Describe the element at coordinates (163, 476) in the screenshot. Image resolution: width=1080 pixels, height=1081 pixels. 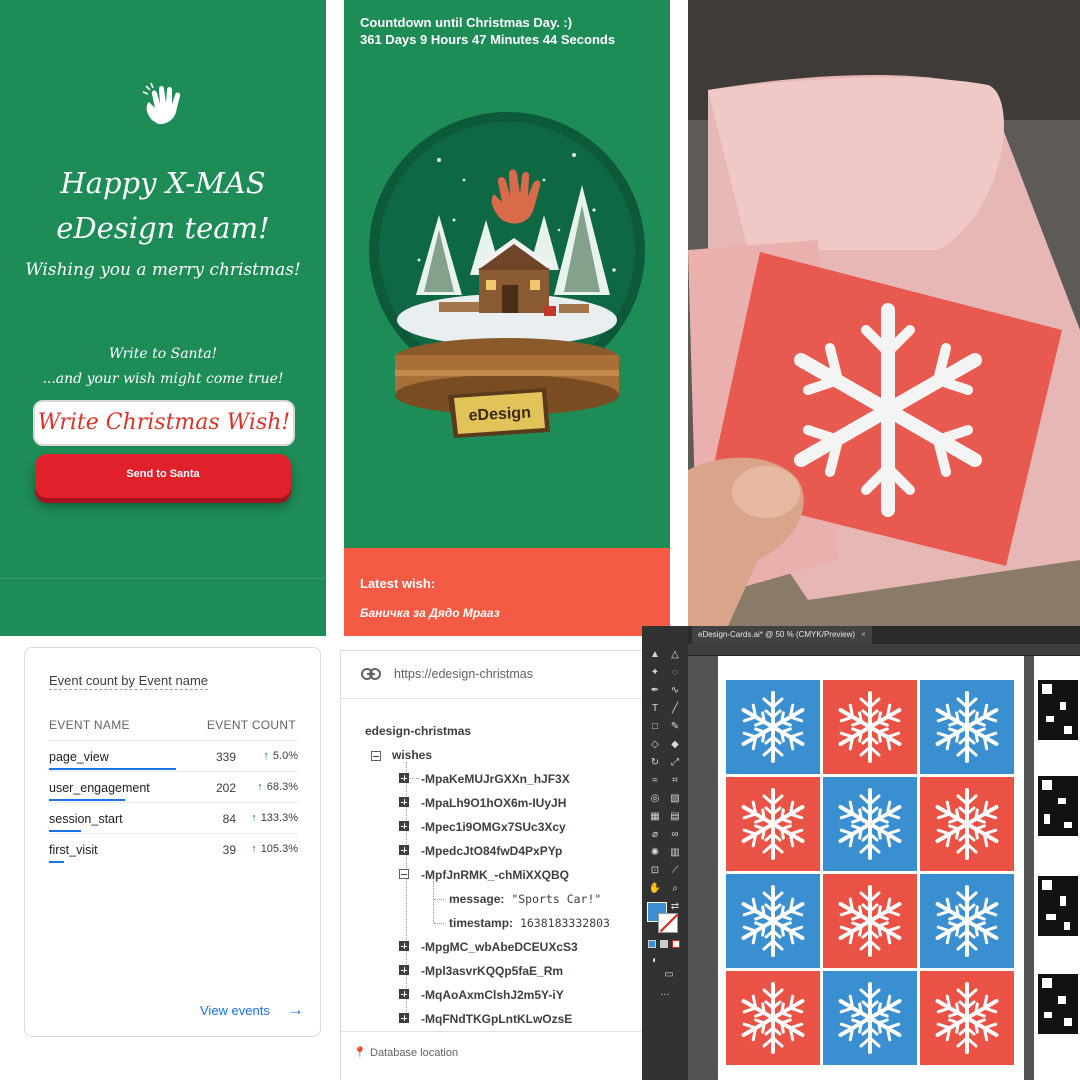
I see `send-to-santa-button: Send to Santa` at that location.